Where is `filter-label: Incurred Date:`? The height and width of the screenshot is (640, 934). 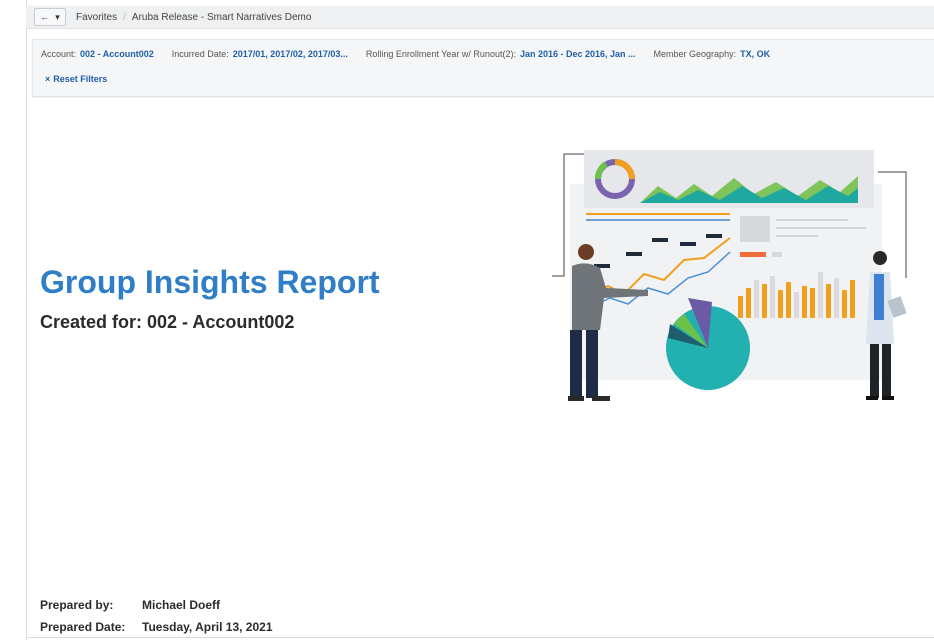
filter-label: Incurred Date: is located at coordinates (200, 54).